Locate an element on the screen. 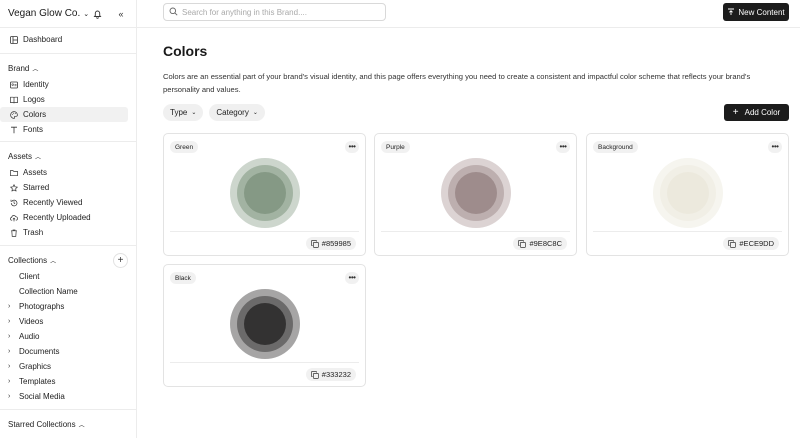 The width and height of the screenshot is (800, 438). color-name-tag: Background is located at coordinates (615, 147).